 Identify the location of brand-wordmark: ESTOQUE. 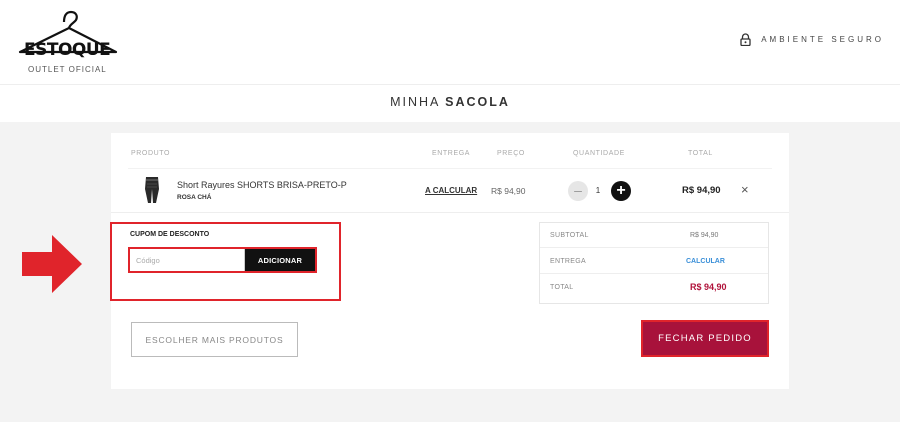
(67, 50).